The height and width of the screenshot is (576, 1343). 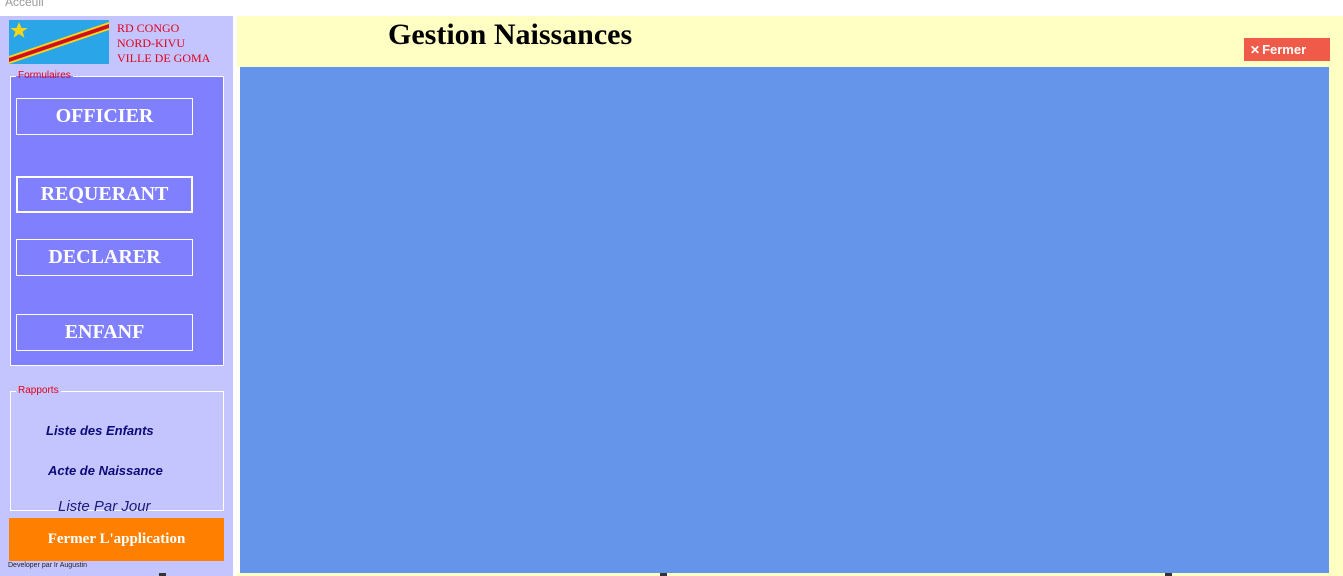 I want to click on requerant-button: REQUERANT, so click(x=104, y=194).